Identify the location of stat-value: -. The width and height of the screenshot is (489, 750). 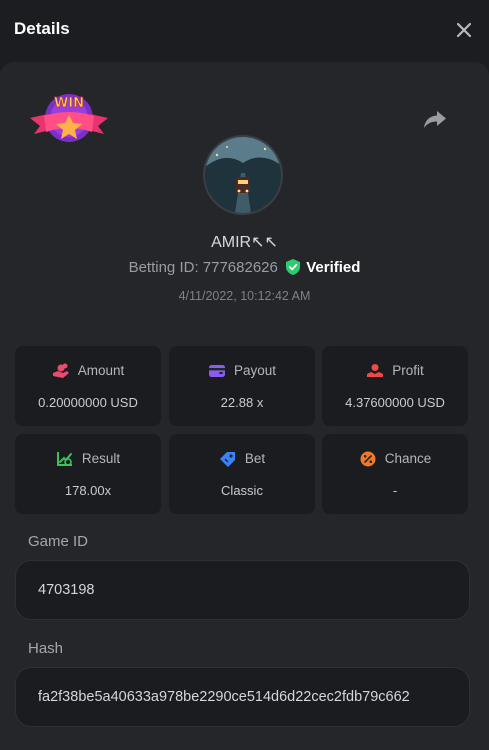
(395, 490).